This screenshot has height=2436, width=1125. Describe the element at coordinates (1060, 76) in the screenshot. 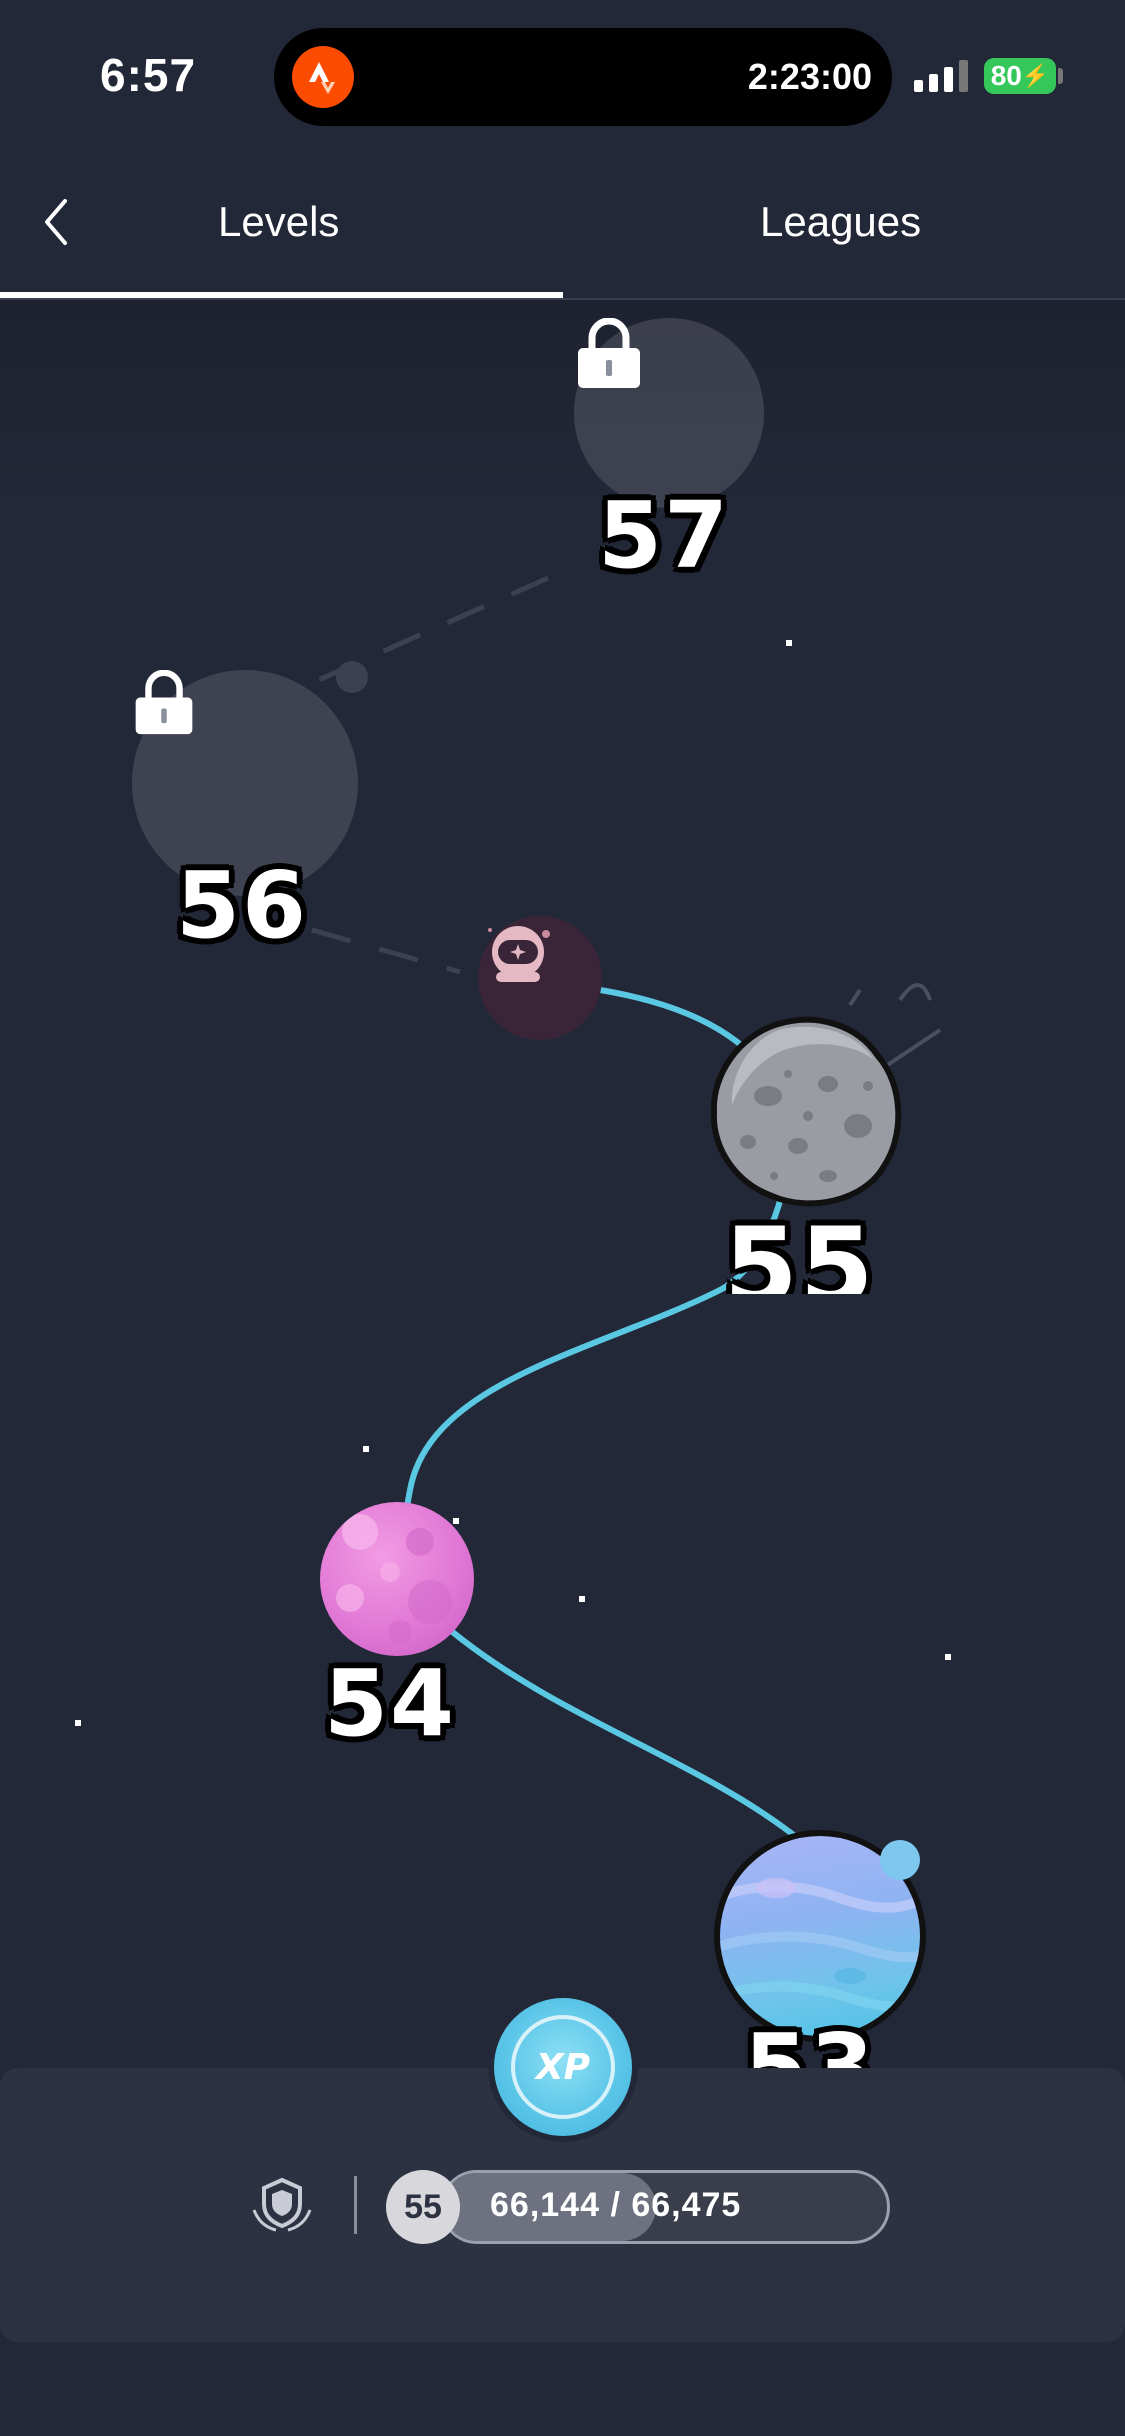

I see `battery-tip` at that location.